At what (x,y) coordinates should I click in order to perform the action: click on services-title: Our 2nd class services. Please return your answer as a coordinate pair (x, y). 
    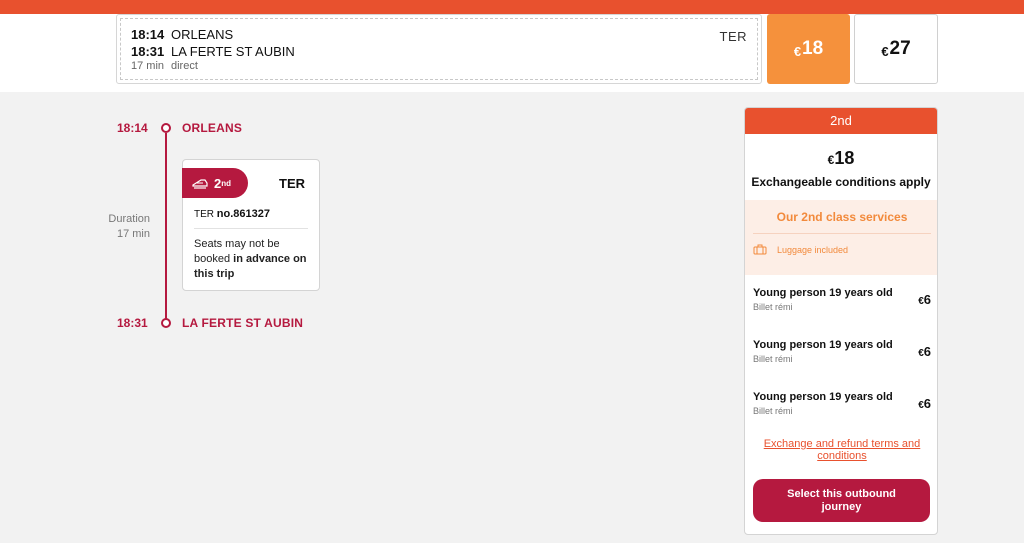
    Looking at the image, I should click on (842, 217).